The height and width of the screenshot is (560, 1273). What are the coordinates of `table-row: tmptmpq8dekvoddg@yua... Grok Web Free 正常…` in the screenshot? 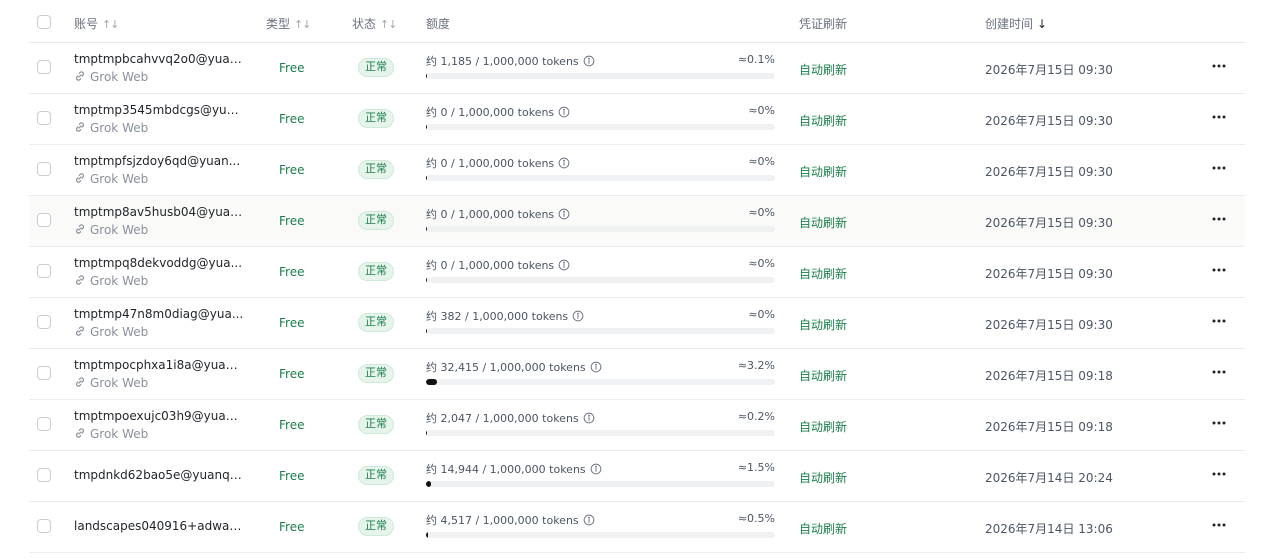 It's located at (637, 272).